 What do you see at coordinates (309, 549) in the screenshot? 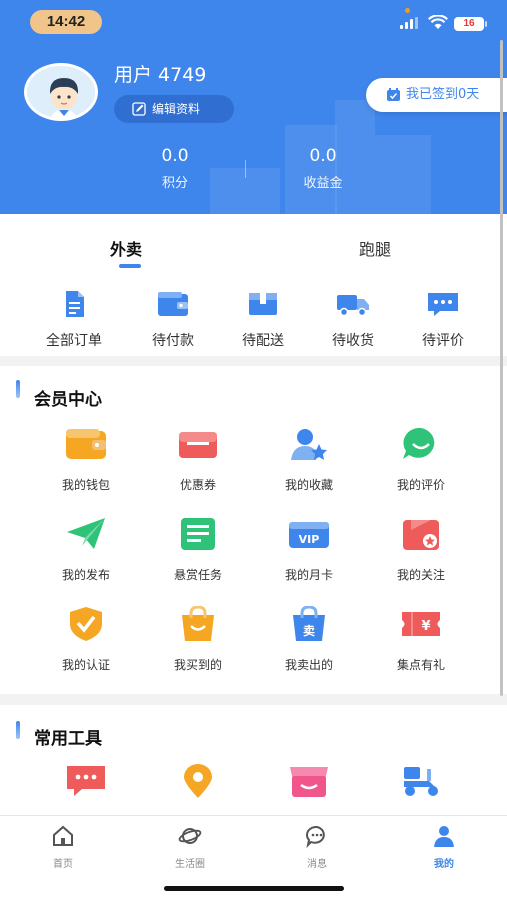
I see `member-monthly-card: VIP 我的月卡` at bounding box center [309, 549].